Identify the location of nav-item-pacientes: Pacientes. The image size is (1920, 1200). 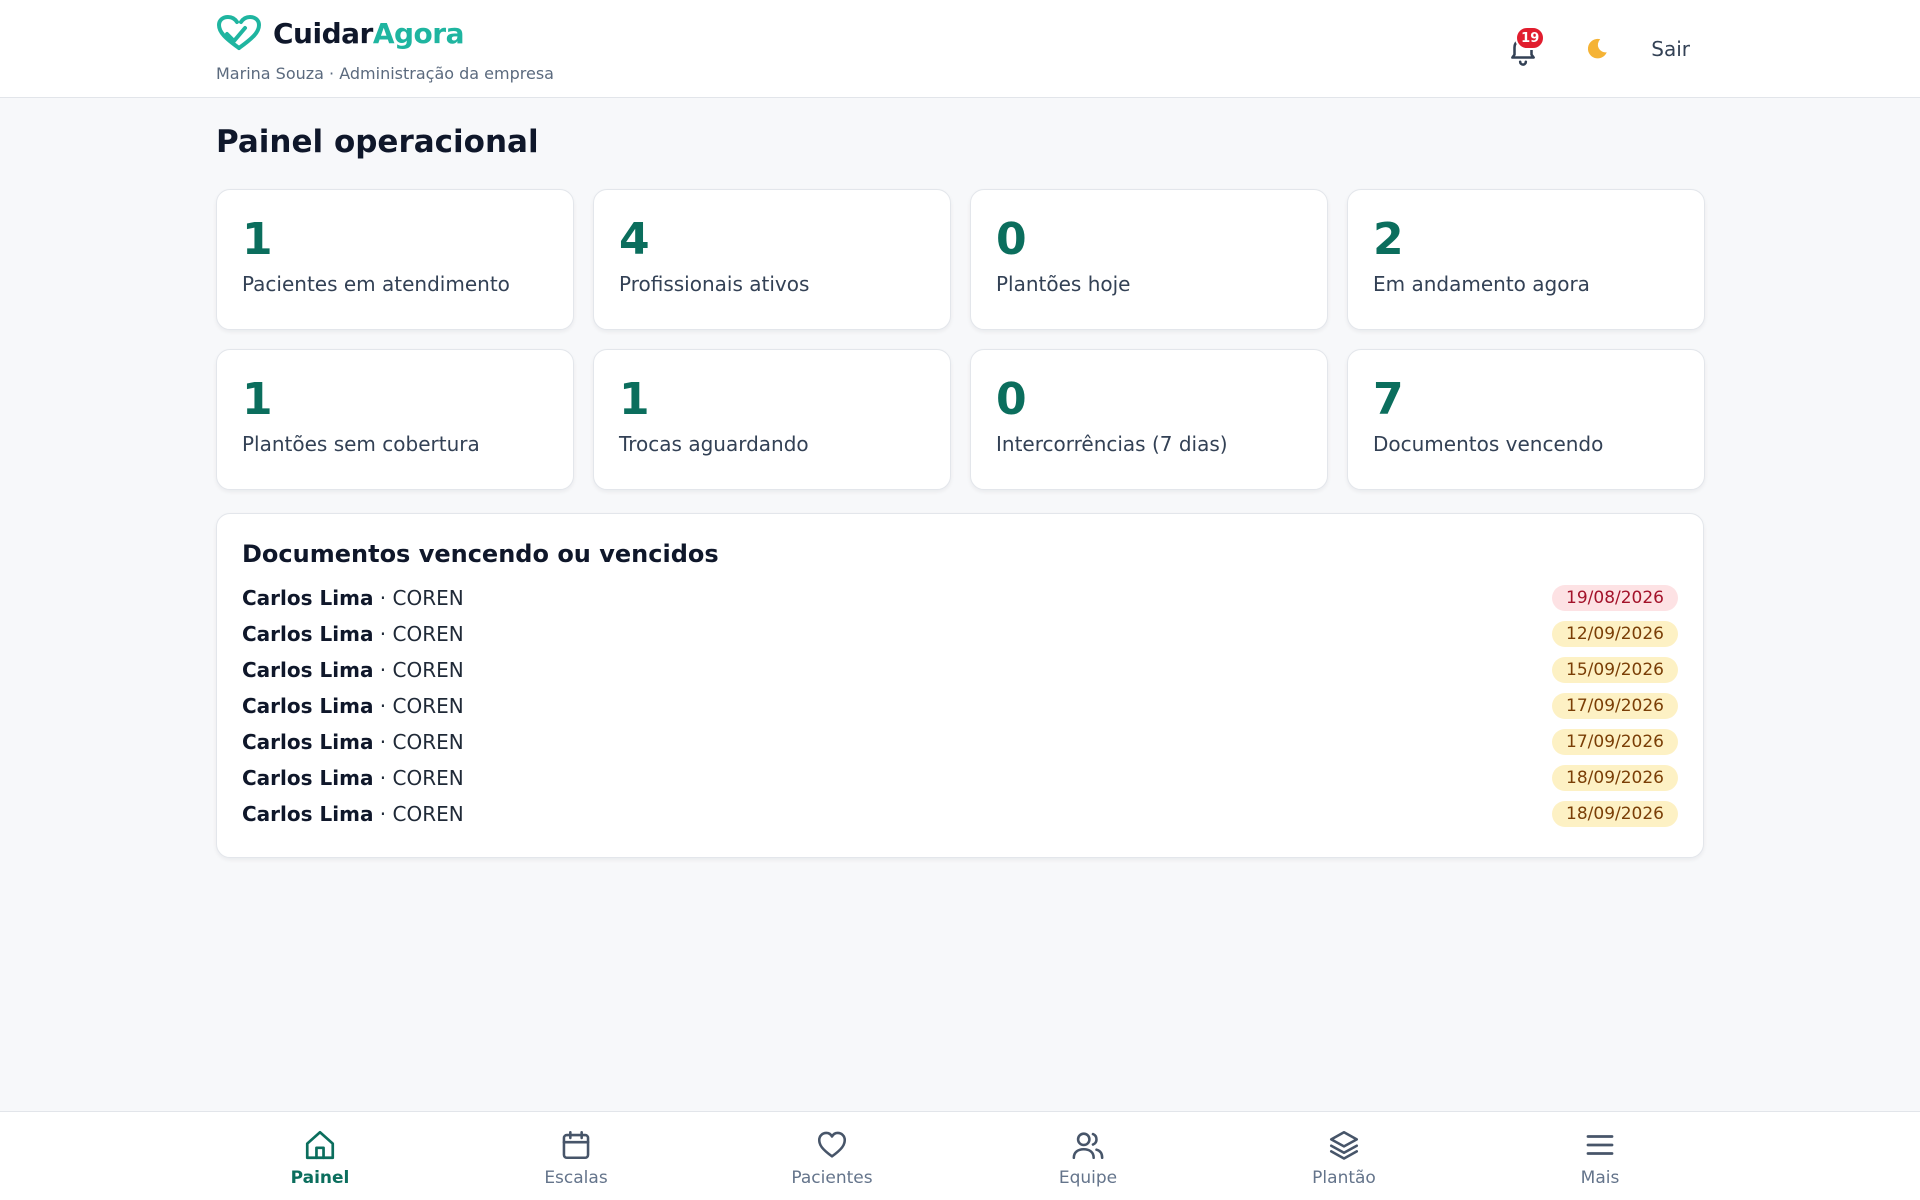
(832, 1158).